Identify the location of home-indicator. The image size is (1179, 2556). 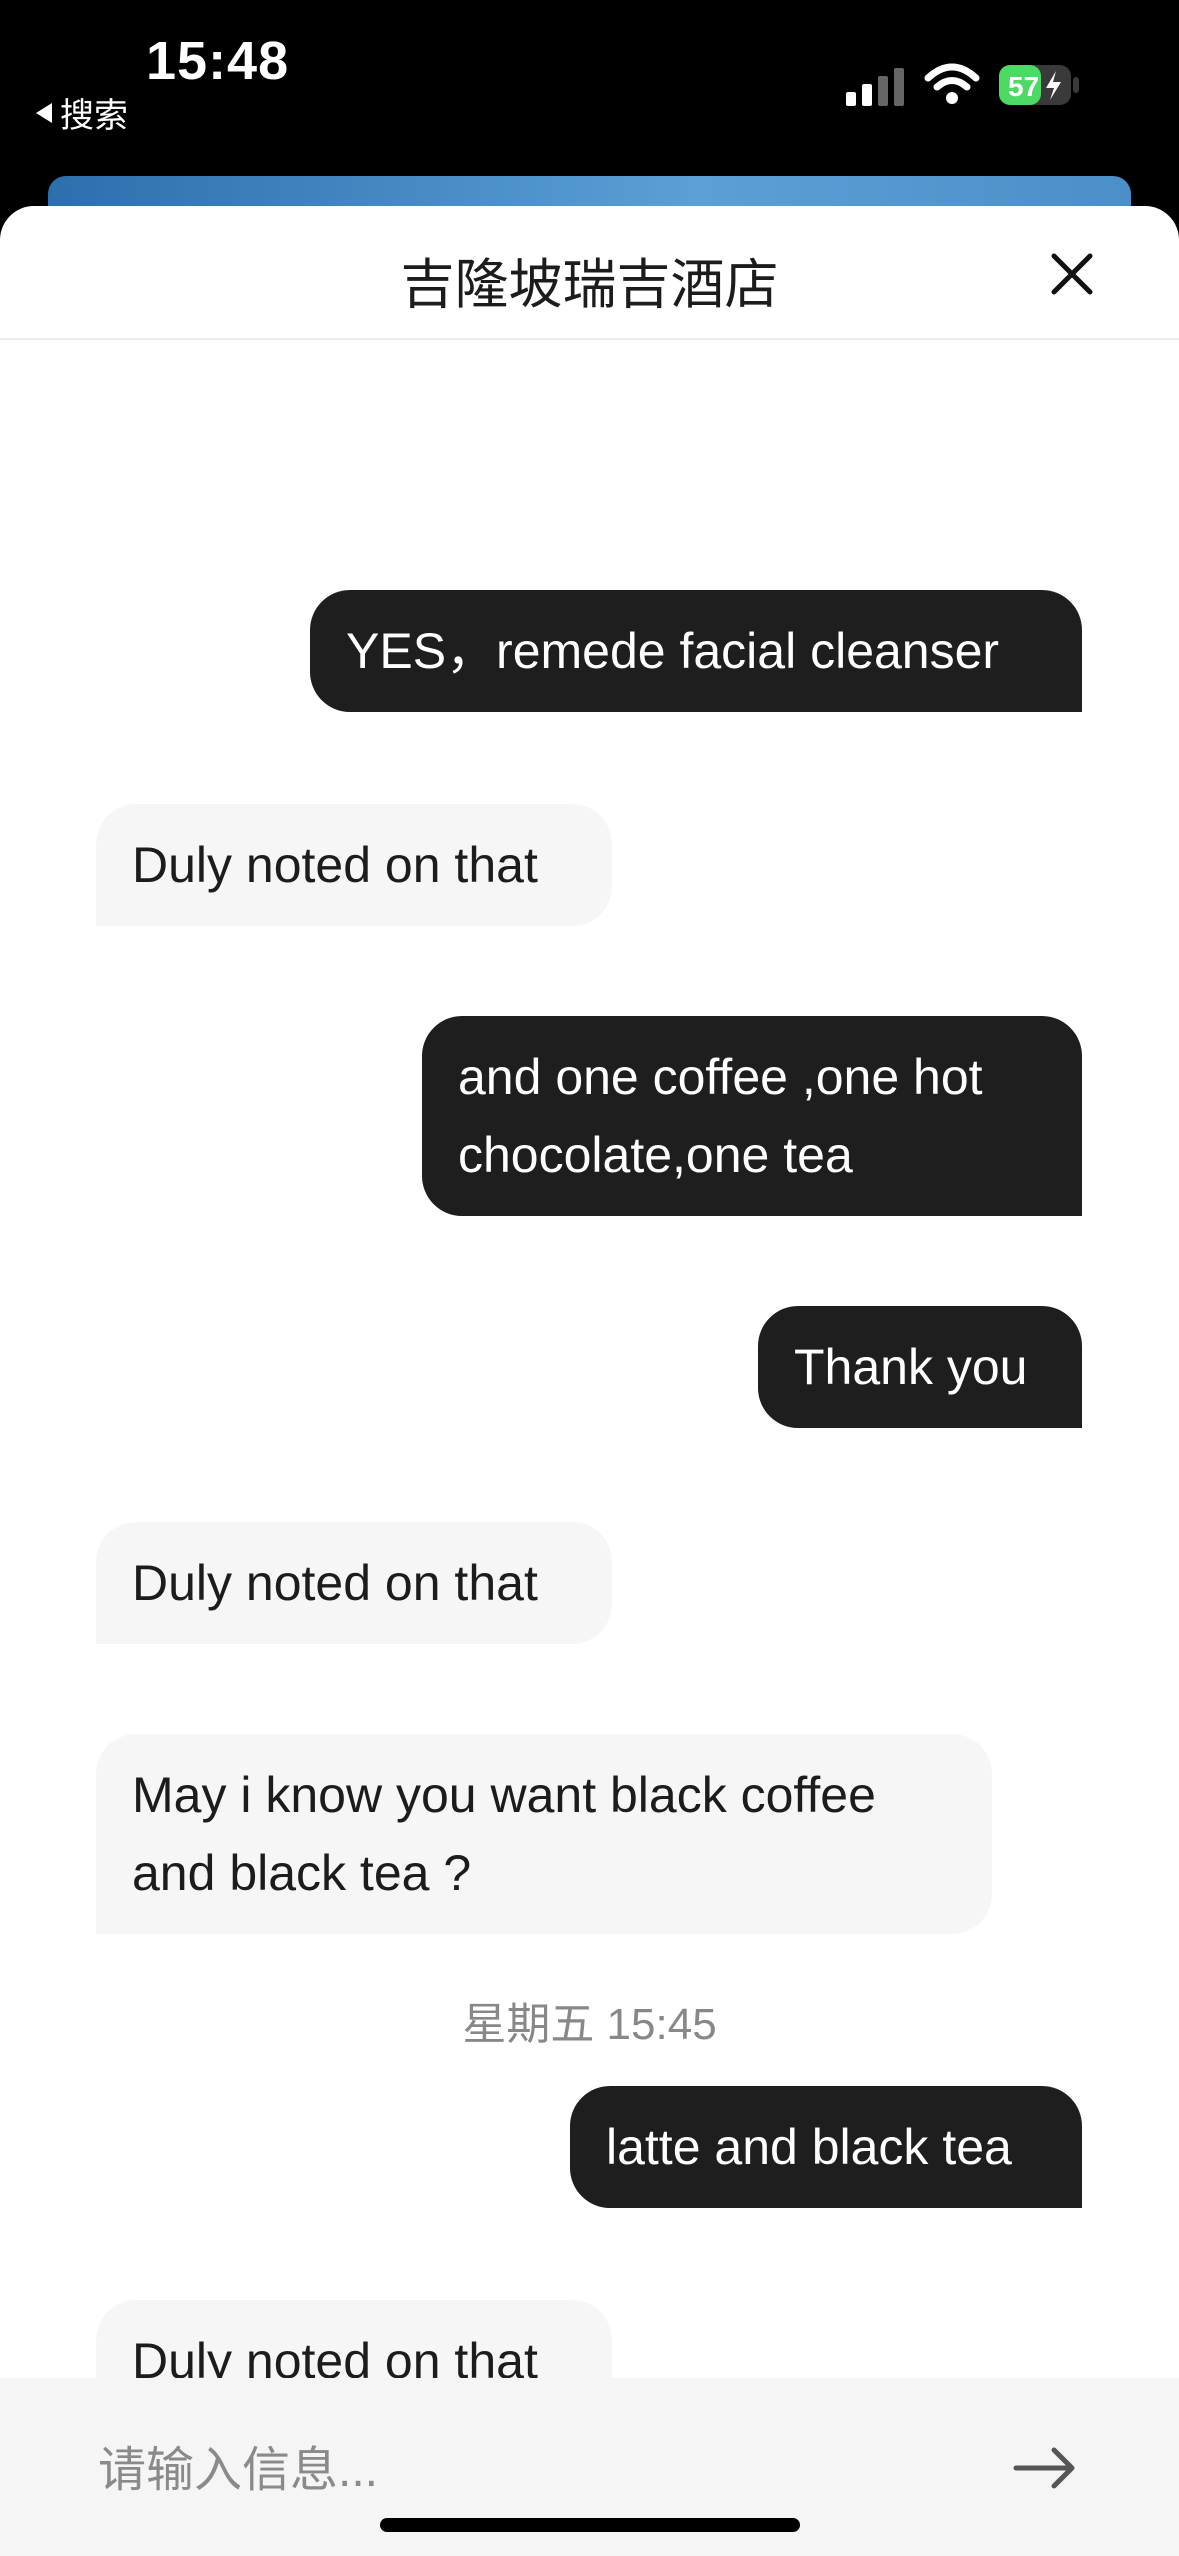
(590, 2525).